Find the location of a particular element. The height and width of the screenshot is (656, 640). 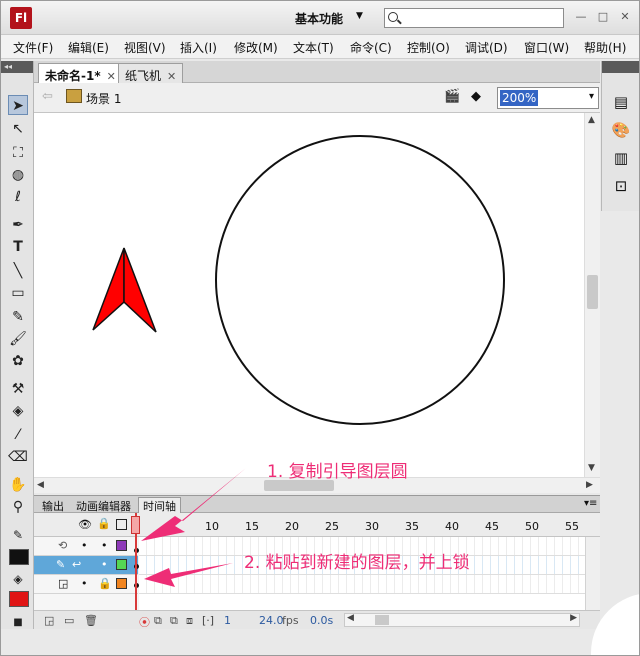

properties-icon: ▤ is located at coordinates (621, 102).